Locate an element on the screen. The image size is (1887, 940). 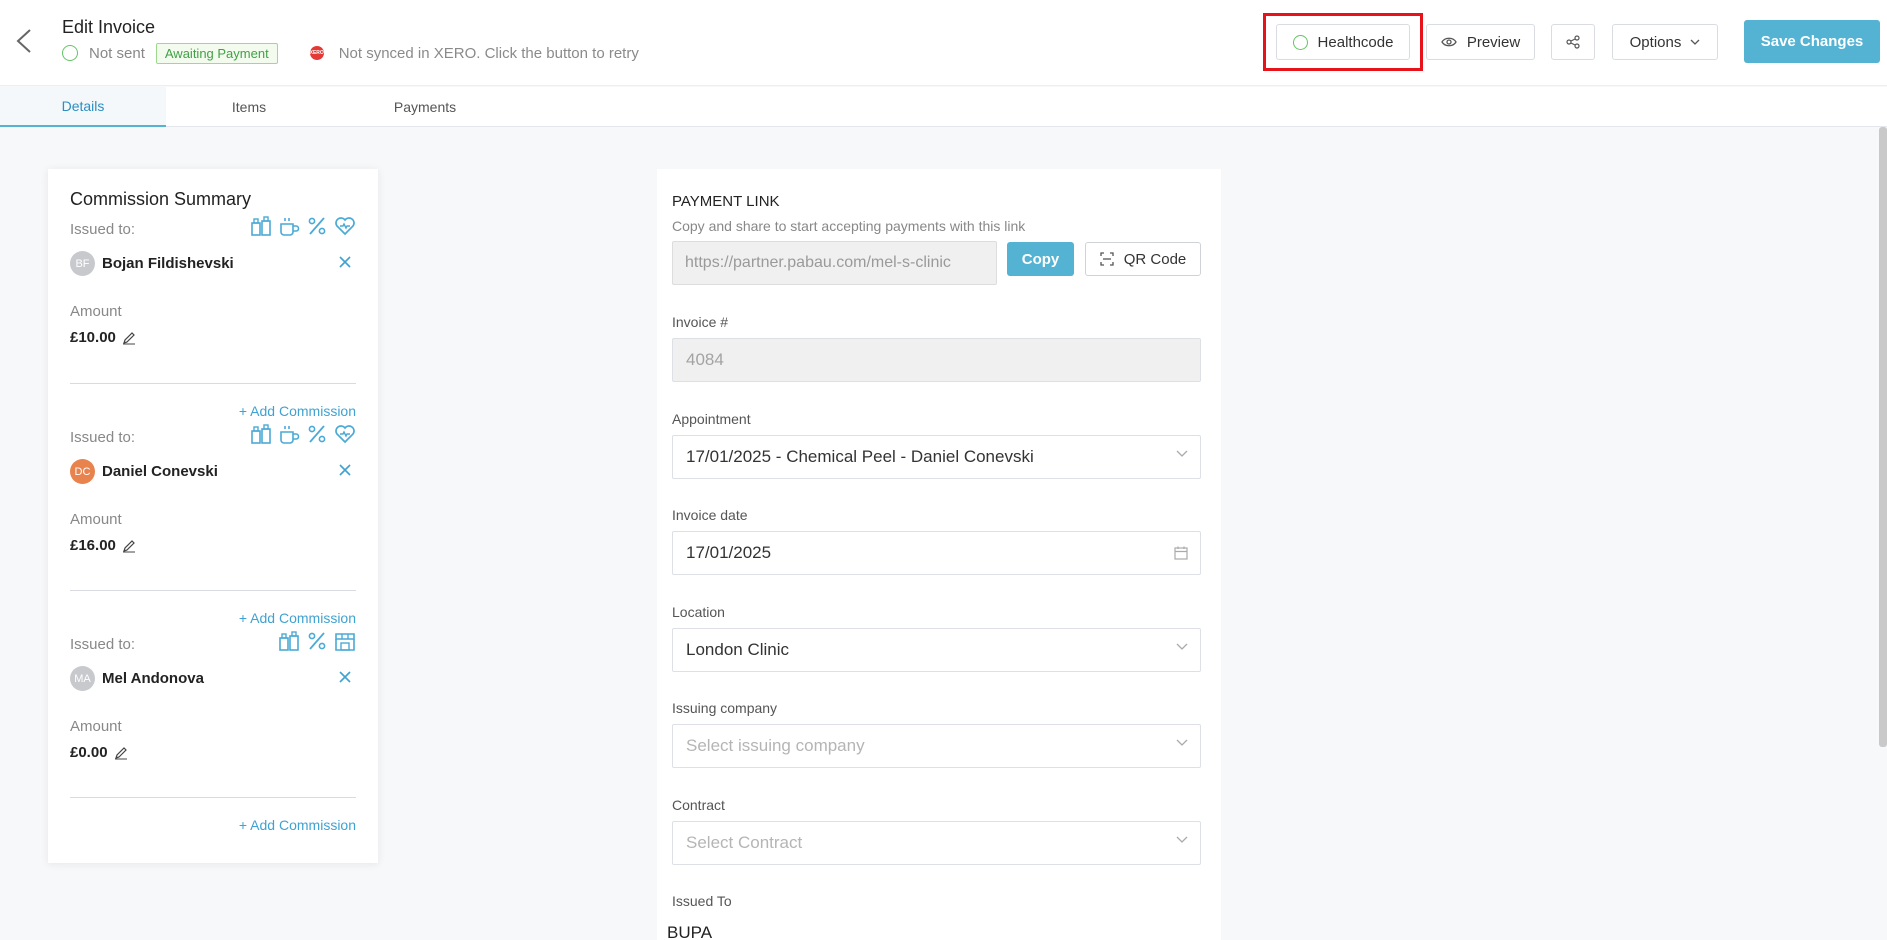
options-label: Options is located at coordinates (1655, 42).